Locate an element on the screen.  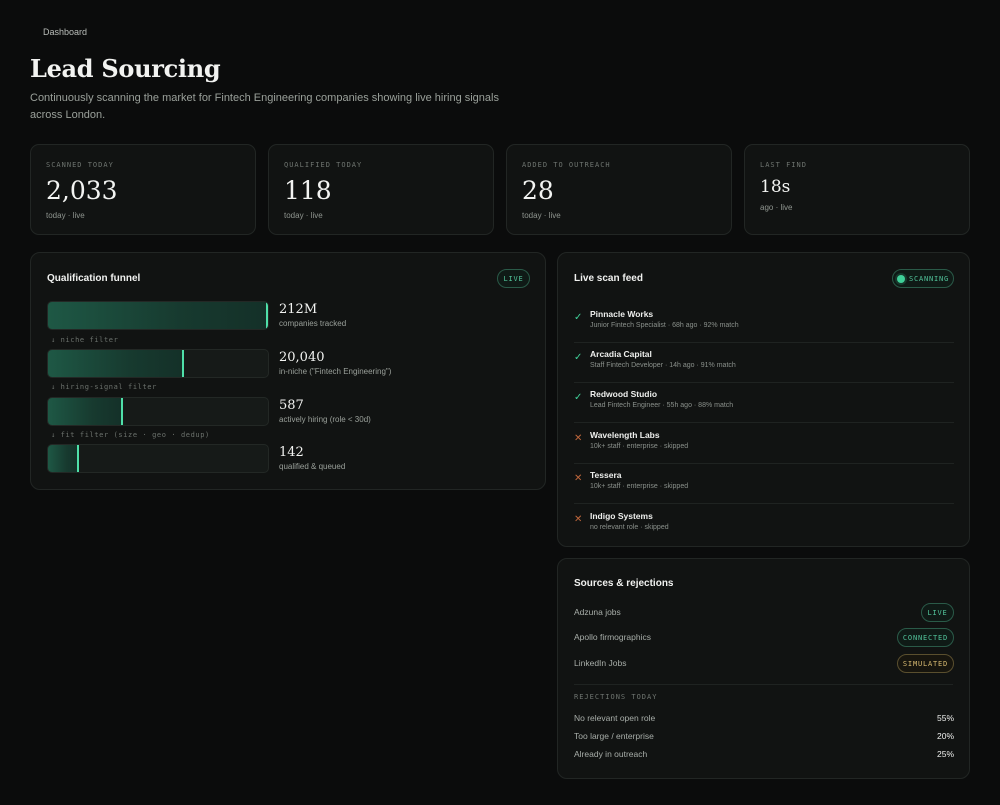
rejection-share: 20% is located at coordinates (945, 736).